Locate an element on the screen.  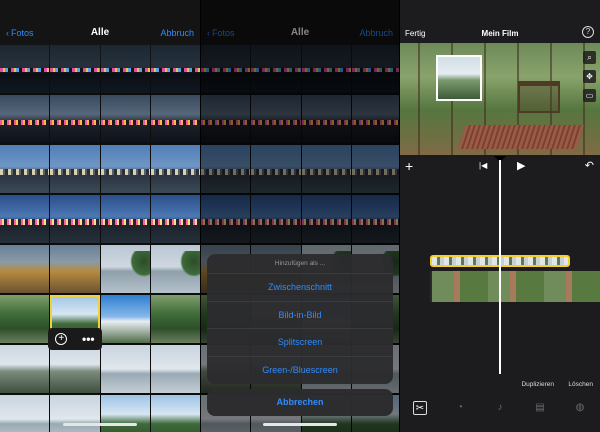
editor-toolbar: ✂ ◔ ♪ ▤ ◍ is located at coordinates (500, 408).